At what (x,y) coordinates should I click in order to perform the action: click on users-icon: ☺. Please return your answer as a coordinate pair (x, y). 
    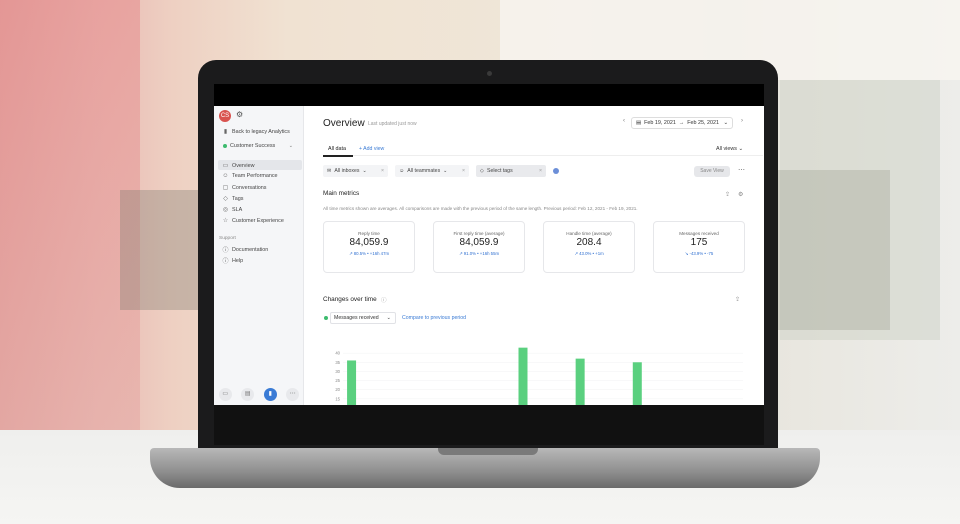
    Looking at the image, I should click on (402, 171).